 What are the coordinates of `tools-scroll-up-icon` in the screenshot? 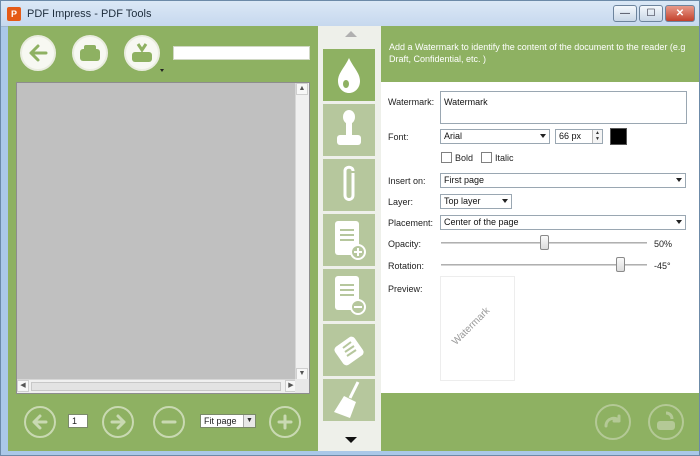 It's located at (351, 34).